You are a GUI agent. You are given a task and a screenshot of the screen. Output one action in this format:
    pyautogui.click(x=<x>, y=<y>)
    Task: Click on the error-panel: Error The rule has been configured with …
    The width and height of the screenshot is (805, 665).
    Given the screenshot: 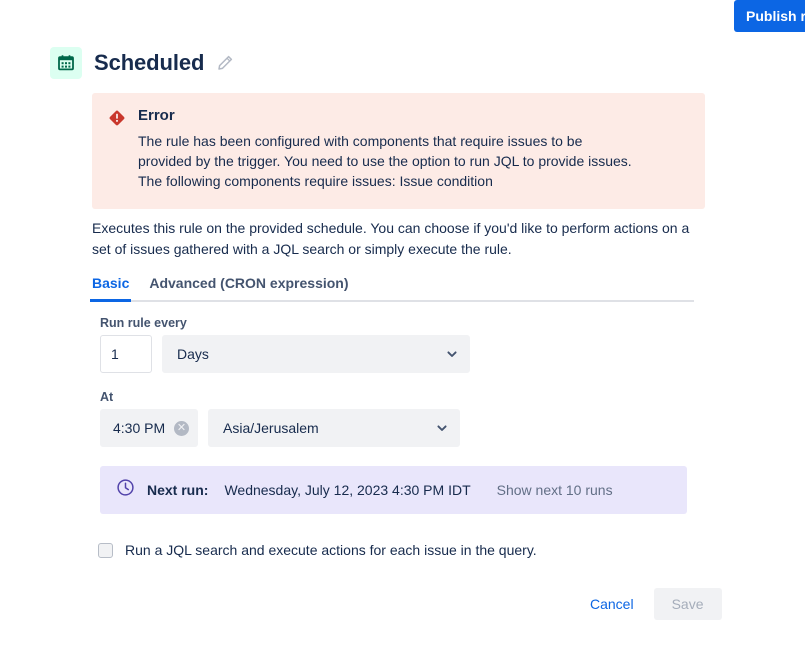 What is the action you would take?
    pyautogui.click(x=398, y=151)
    